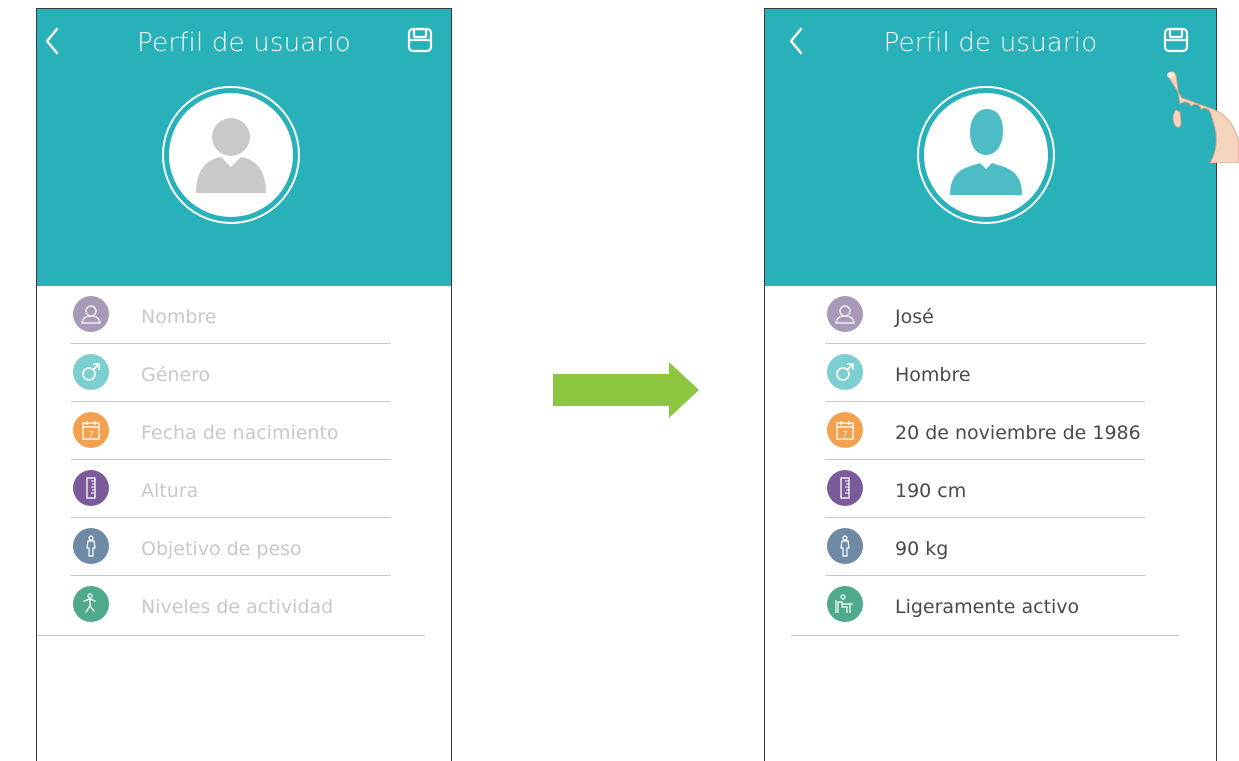 This screenshot has width=1239, height=761. Describe the element at coordinates (231, 373) in the screenshot. I see `field-gender: Género` at that location.